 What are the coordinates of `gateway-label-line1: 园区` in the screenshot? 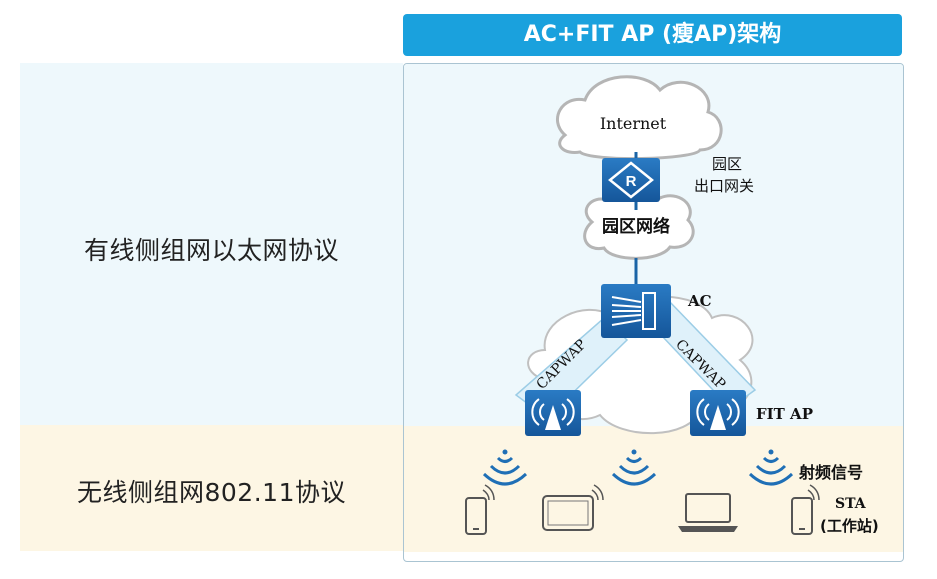 It's located at (727, 164).